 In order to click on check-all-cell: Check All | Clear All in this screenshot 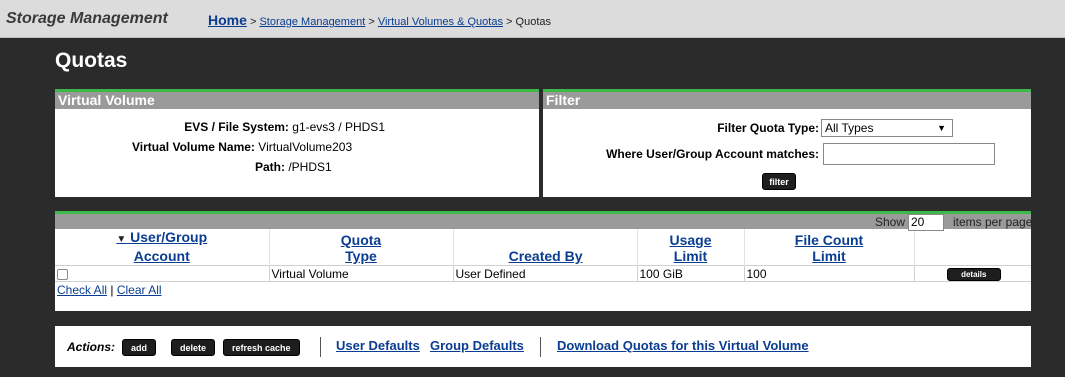, I will do `click(543, 289)`.